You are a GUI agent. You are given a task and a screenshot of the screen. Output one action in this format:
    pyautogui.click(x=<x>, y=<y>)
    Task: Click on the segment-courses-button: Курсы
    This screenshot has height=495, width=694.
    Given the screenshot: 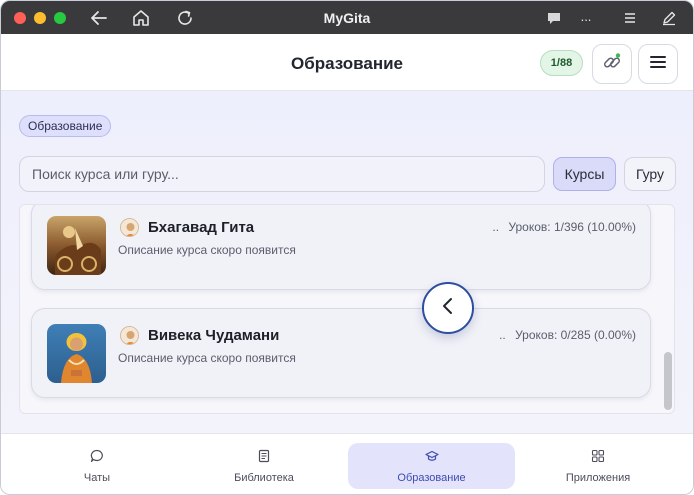 What is the action you would take?
    pyautogui.click(x=584, y=174)
    